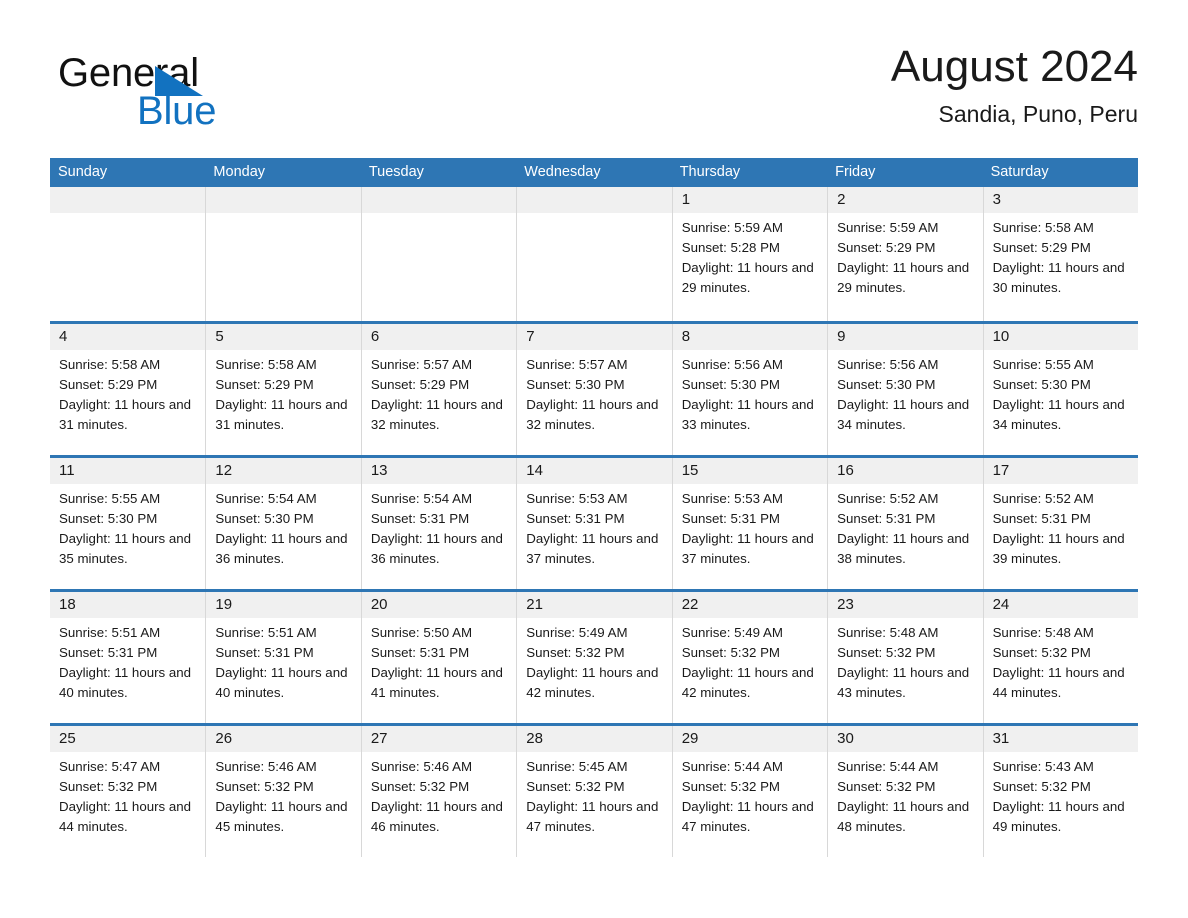 The width and height of the screenshot is (1188, 918). Describe the element at coordinates (562, 172) in the screenshot. I see `weekday-header-wednesday: Wednesday` at that location.